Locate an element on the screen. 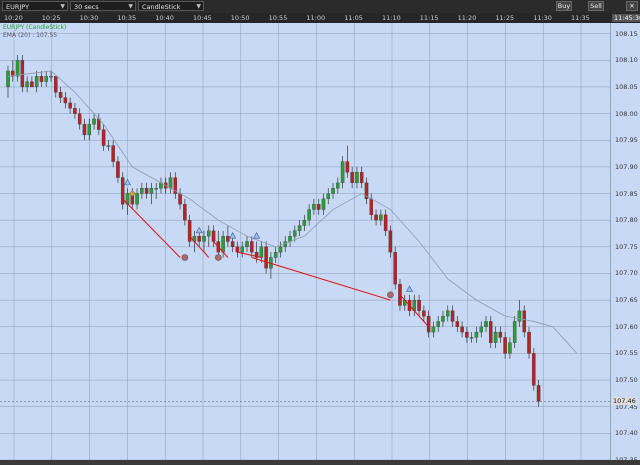 Image resolution: width=640 pixels, height=465 pixels. chart-style-dropdown: CandleStick ▼ is located at coordinates (171, 6).